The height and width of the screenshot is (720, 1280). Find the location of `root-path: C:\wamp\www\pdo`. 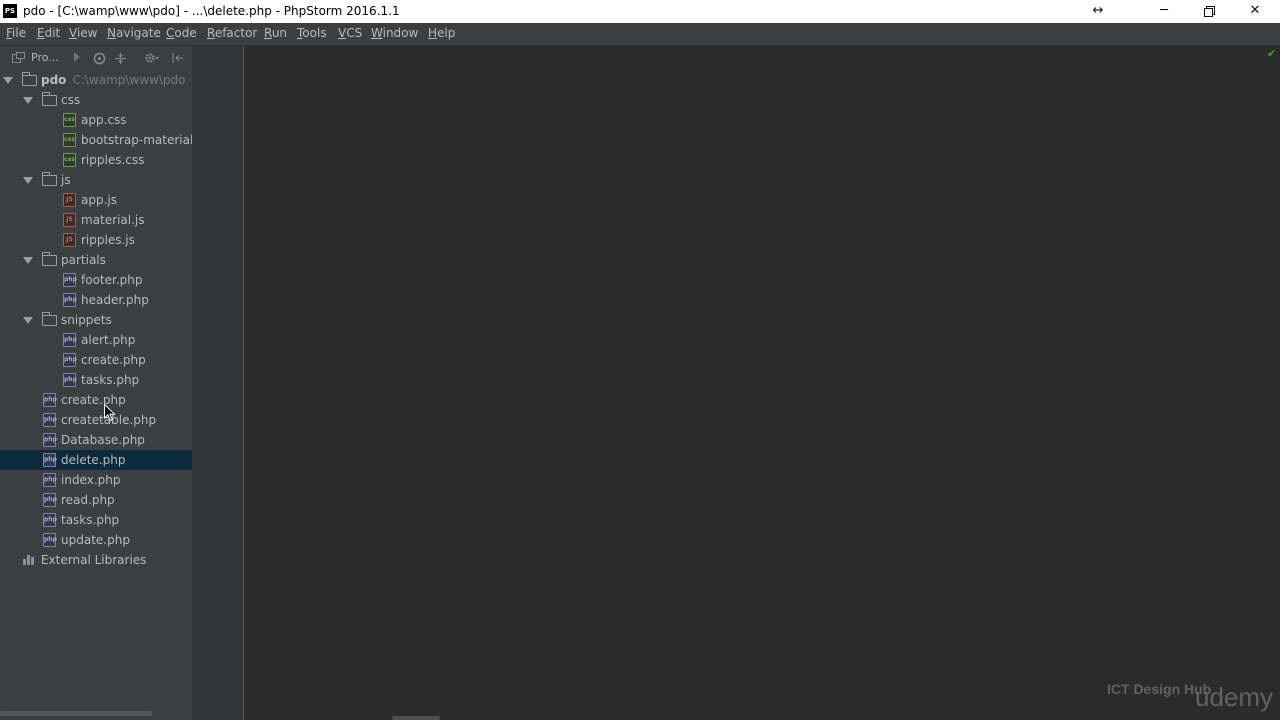

root-path: C:\wamp\www\pdo is located at coordinates (129, 80).